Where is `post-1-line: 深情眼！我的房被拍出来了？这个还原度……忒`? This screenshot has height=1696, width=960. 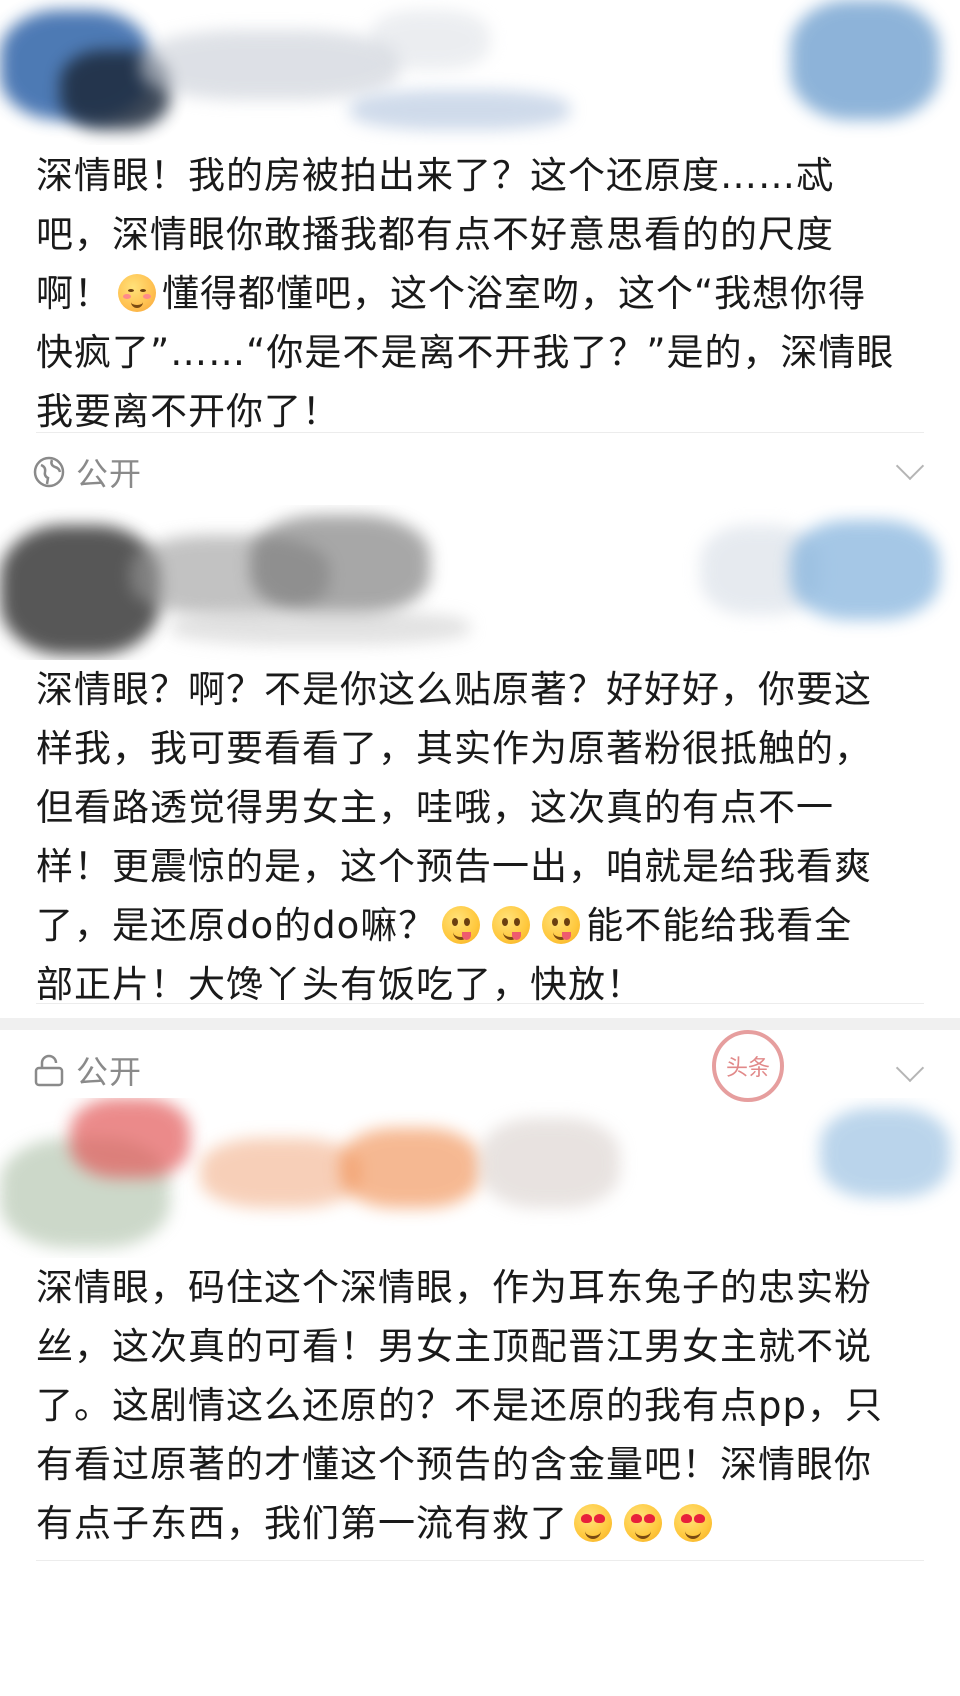 post-1-line: 深情眼！我的房被拍出来了？这个还原度……忒 is located at coordinates (435, 175).